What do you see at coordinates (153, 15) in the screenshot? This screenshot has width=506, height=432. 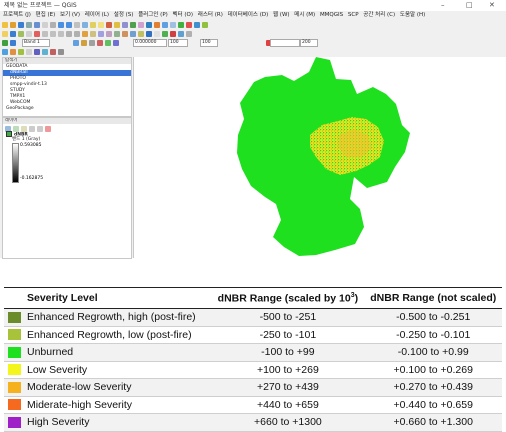 I see `menu-plugins: 플러그인 (P)` at bounding box center [153, 15].